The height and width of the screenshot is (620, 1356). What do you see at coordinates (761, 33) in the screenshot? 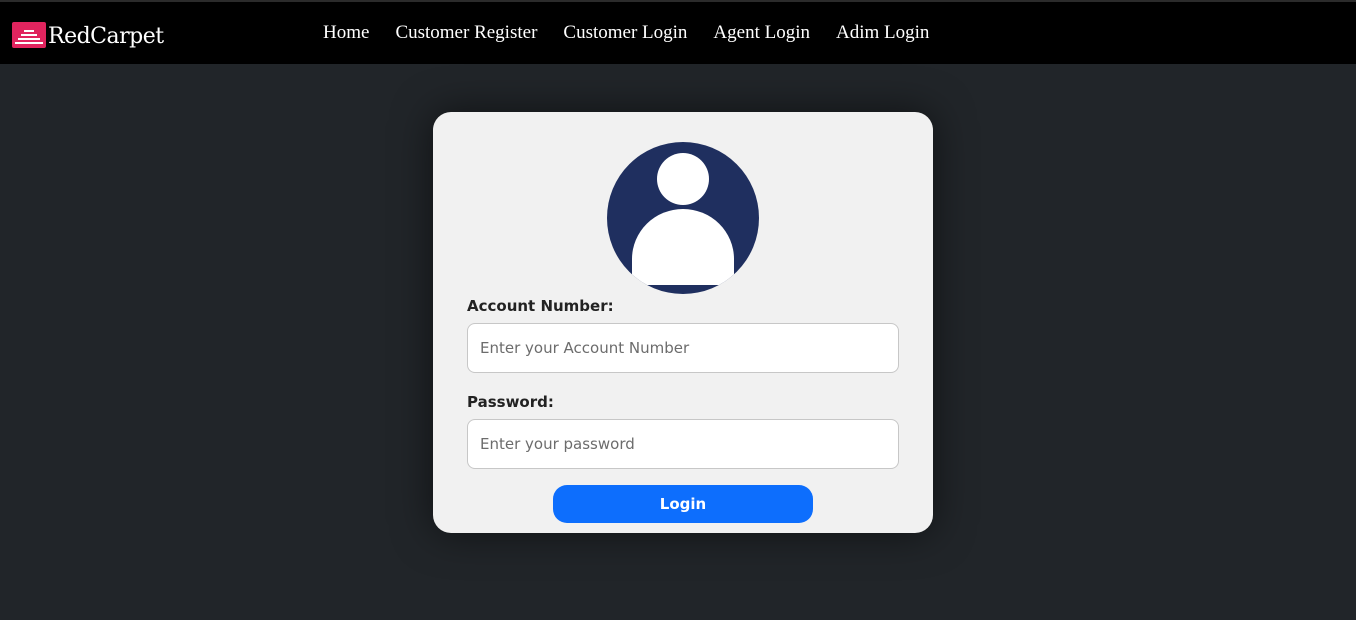
I see `nav-agent-login: Agent Login` at bounding box center [761, 33].